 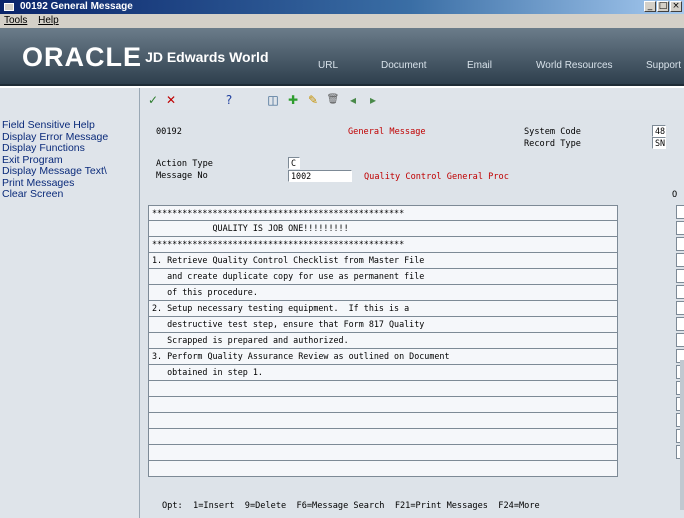 I want to click on logo-product-text: JD Edwards World, so click(x=207, y=57).